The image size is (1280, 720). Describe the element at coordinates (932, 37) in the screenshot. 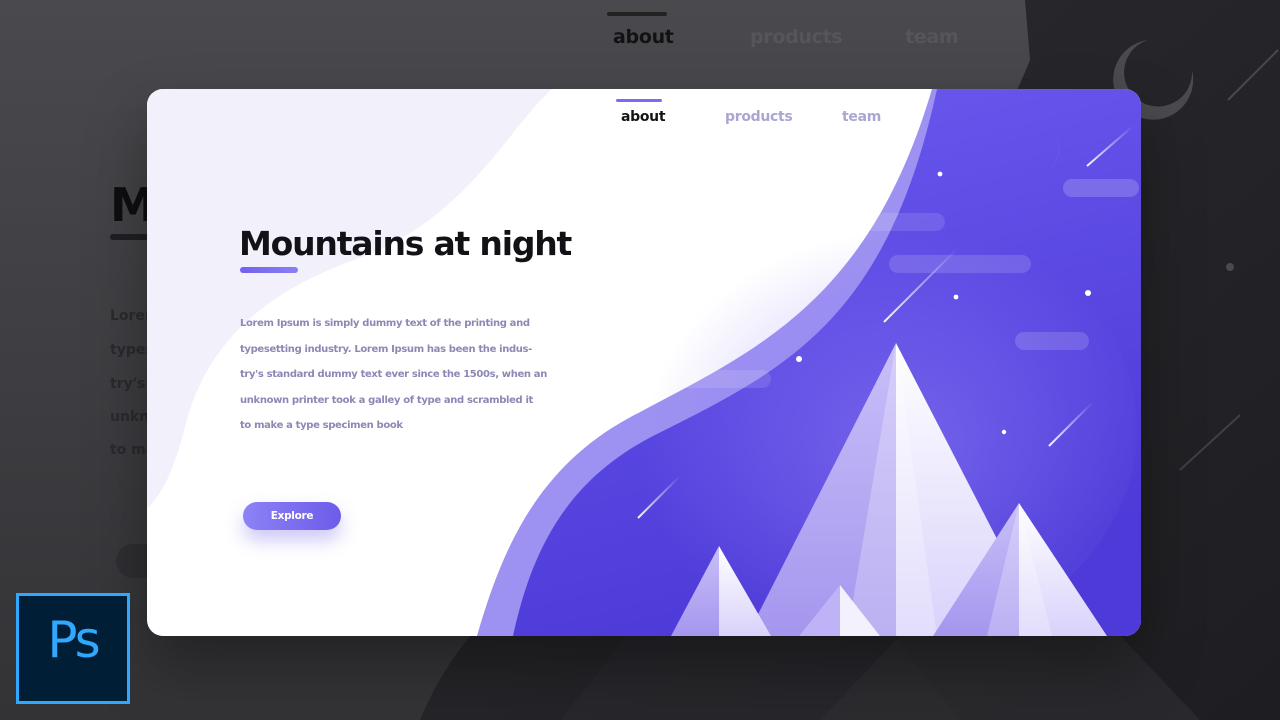

I see `background-nav-team: team` at that location.